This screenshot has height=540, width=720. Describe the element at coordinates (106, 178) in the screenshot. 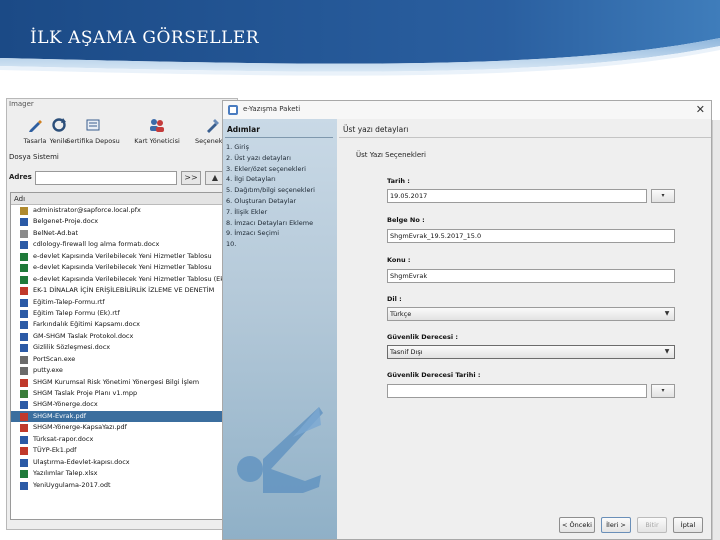

I see `address-input` at that location.